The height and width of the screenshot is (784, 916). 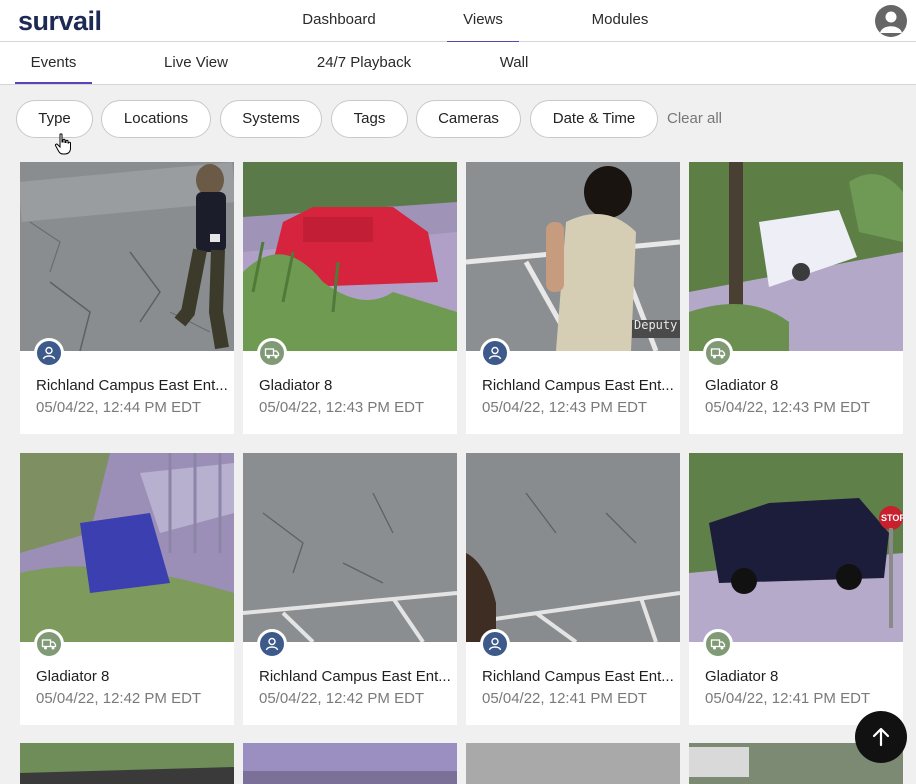 I want to click on stop-sign-text: STOP, so click(x=892, y=518).